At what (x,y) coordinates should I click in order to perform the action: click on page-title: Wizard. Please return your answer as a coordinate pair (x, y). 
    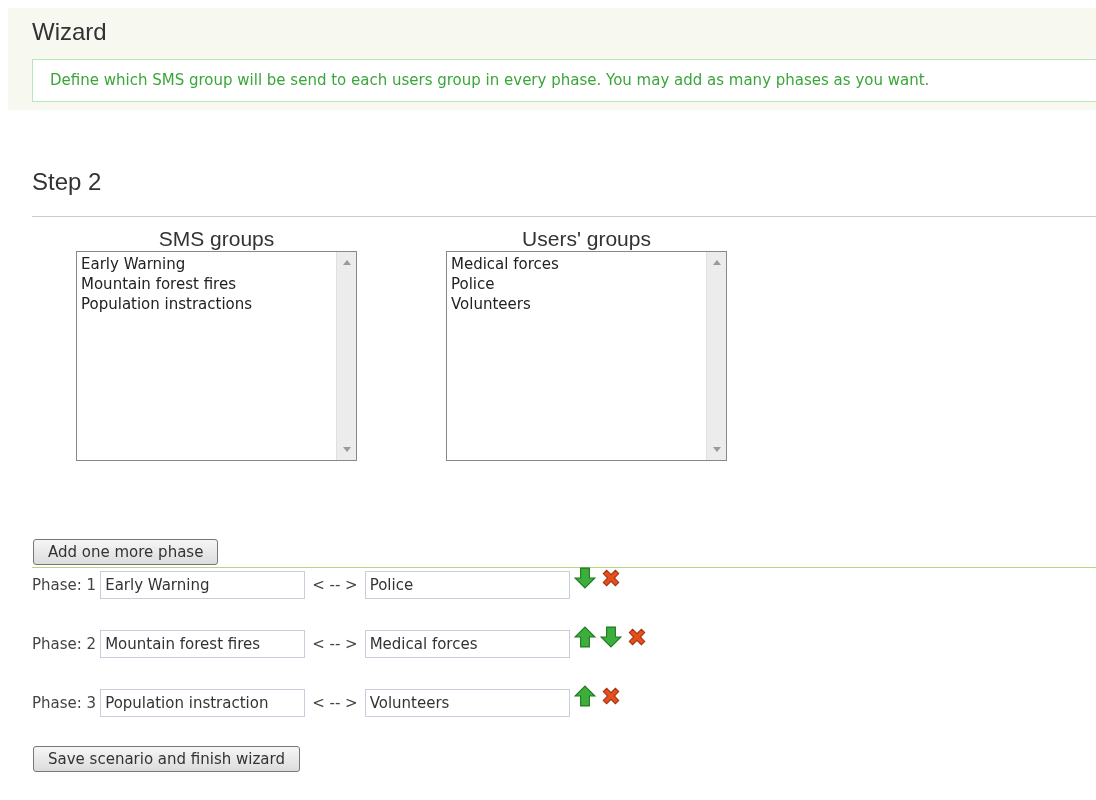
    Looking at the image, I should click on (70, 32).